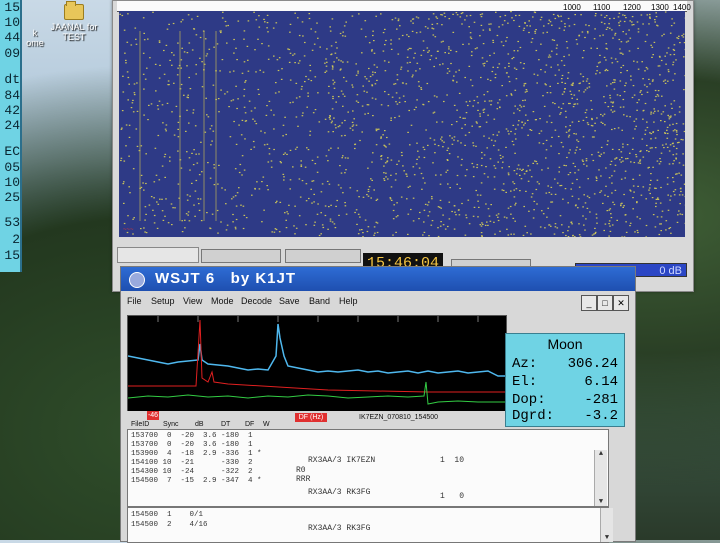  I want to click on moon-value: 306.24, so click(593, 364).